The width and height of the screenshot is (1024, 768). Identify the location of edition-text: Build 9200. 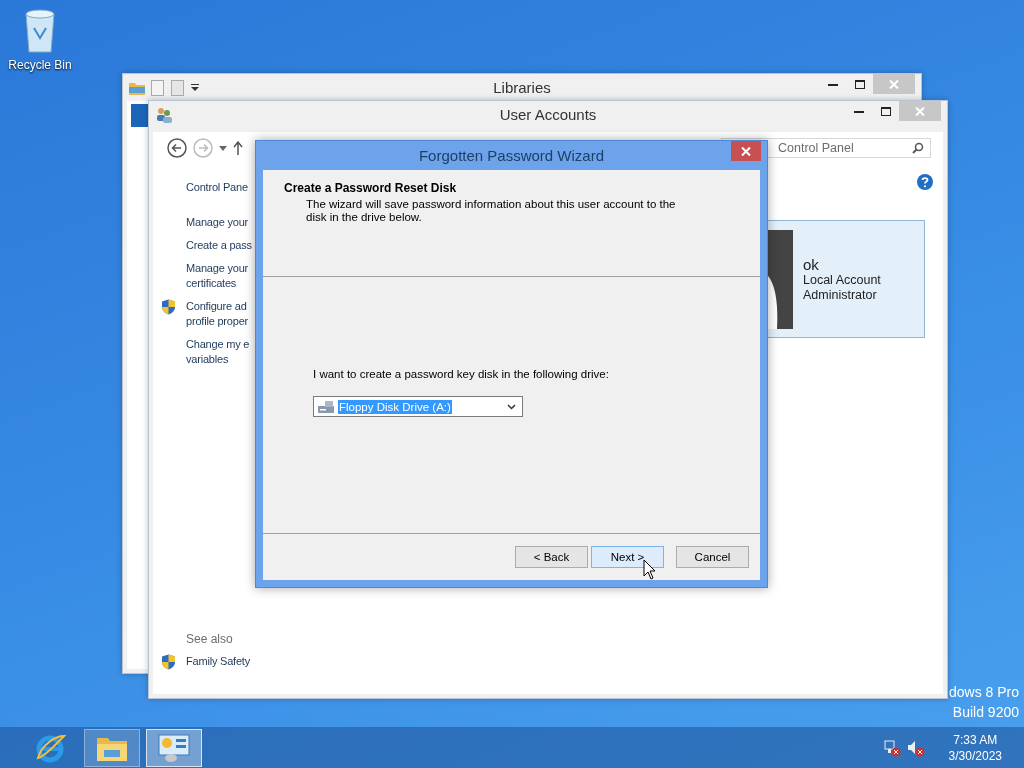
(985, 712).